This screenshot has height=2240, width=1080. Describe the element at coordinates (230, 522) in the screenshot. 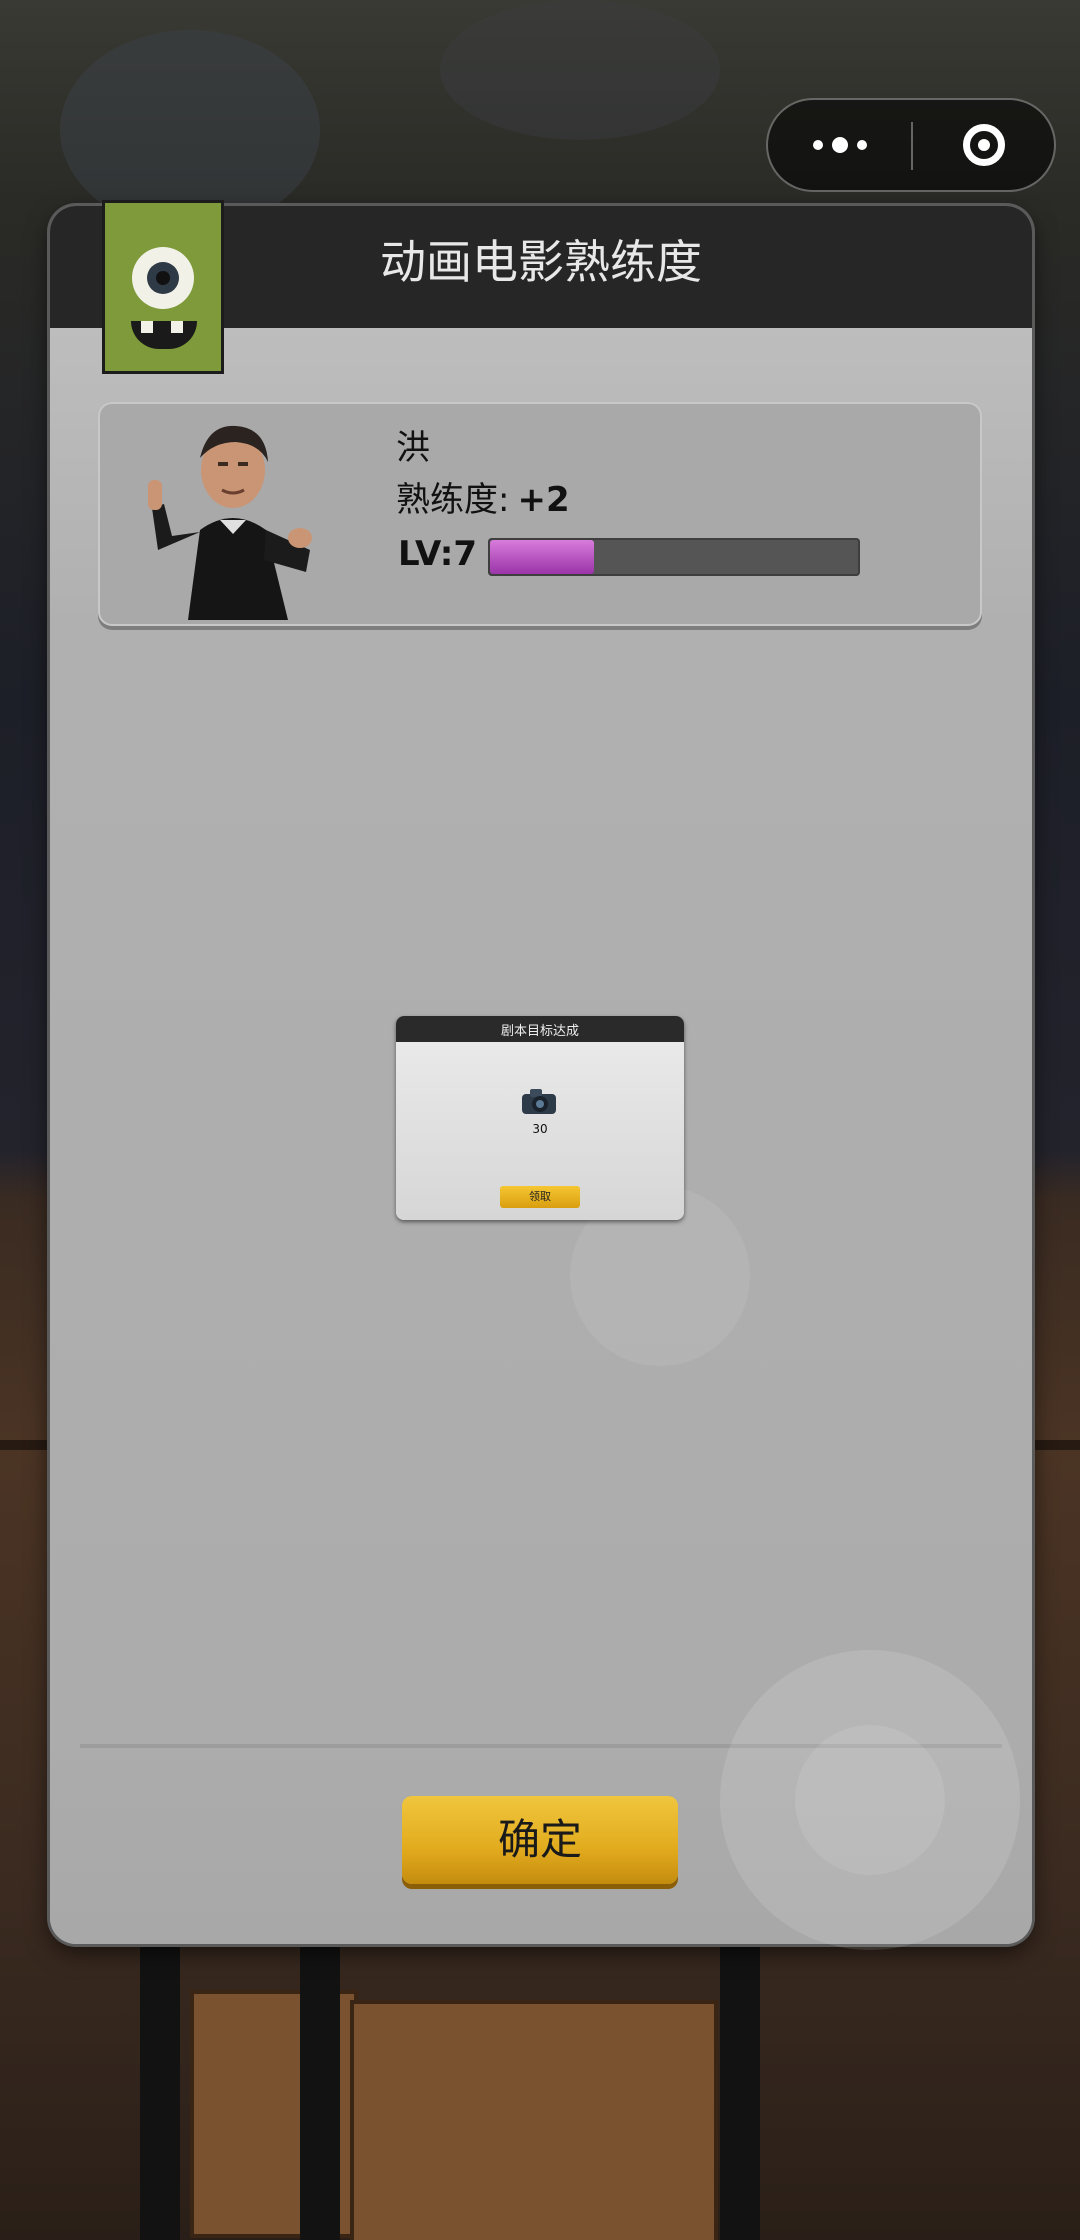

I see `character-portrait` at that location.